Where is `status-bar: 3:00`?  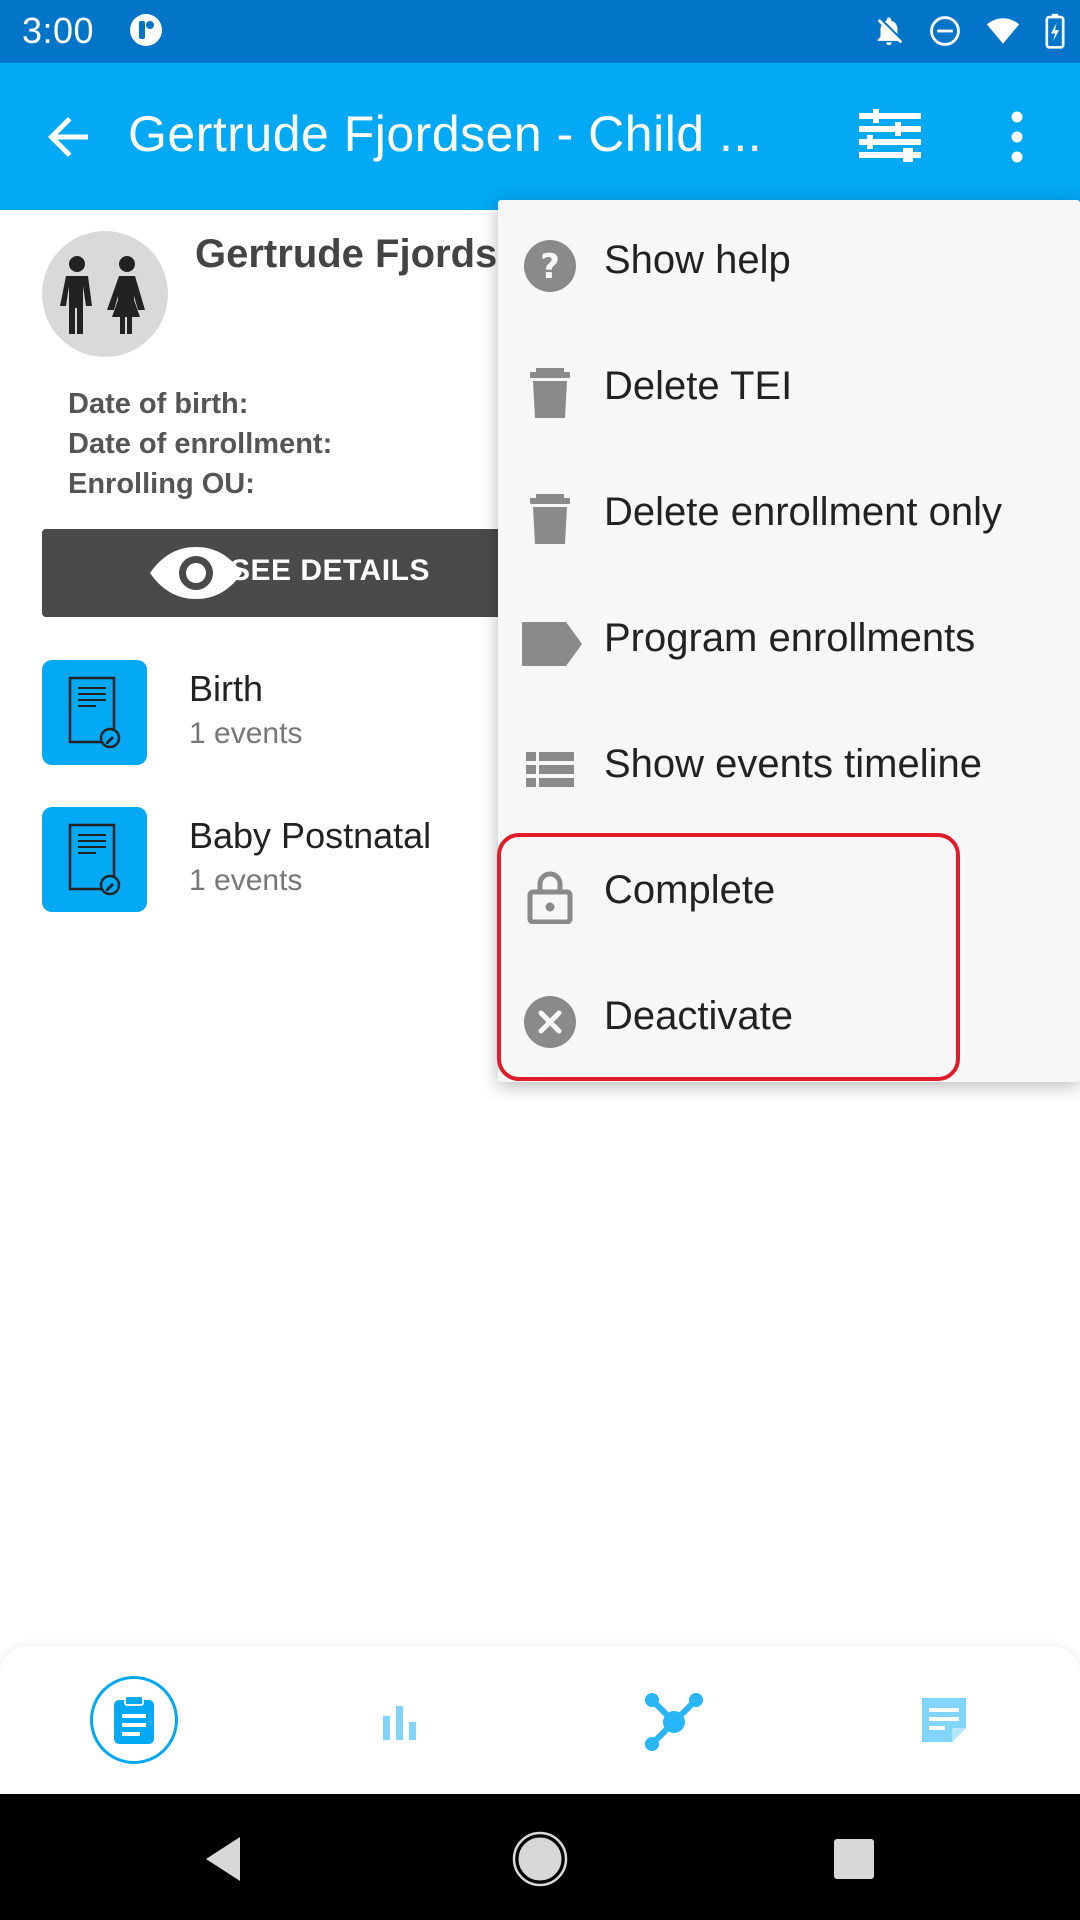
status-bar: 3:00 is located at coordinates (540, 31).